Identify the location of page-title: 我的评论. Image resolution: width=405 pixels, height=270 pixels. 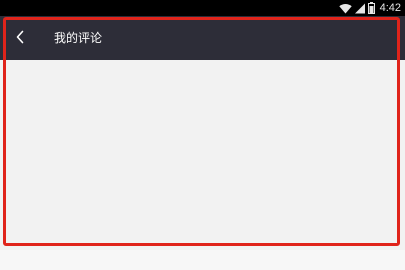
(78, 38).